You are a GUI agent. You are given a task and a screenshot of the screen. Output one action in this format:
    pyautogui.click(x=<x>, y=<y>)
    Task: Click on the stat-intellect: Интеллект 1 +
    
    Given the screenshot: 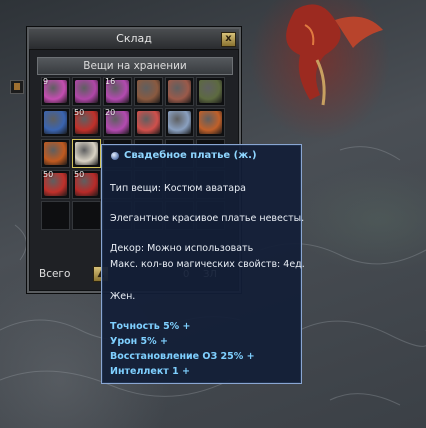 What is the action you would take?
    pyautogui.click(x=150, y=371)
    